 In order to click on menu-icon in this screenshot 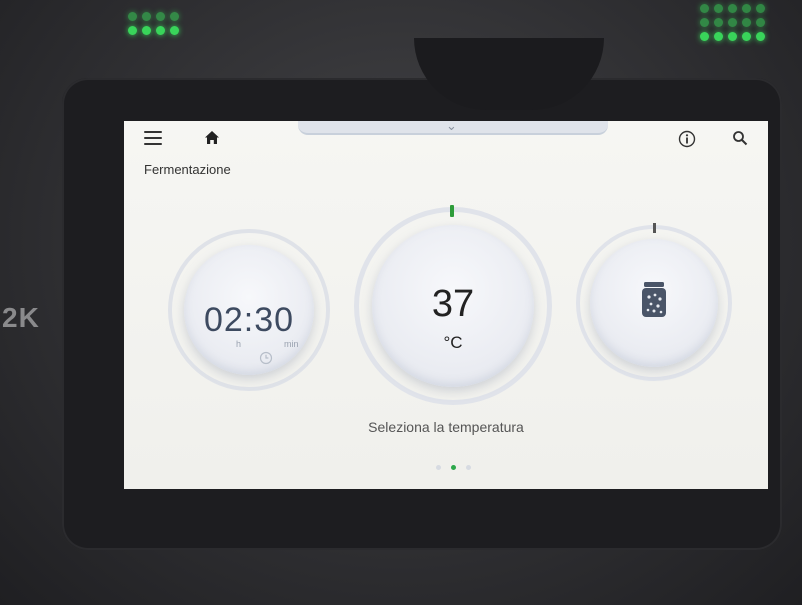, I will do `click(153, 138)`.